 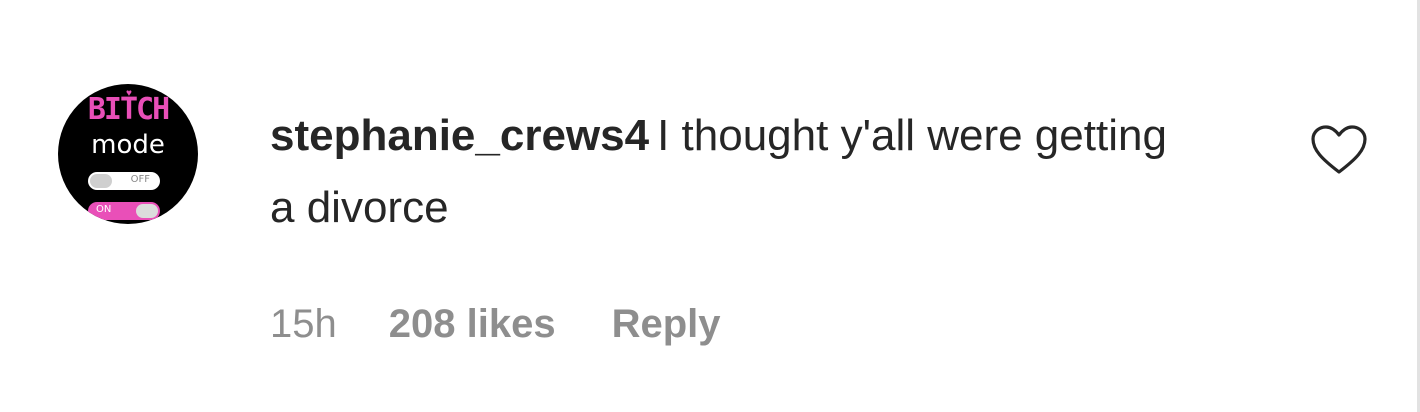 I want to click on comment-meta: 15h 208 likes Reply, so click(x=495, y=324).